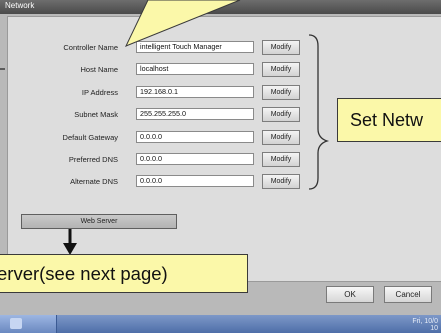  Describe the element at coordinates (182, 23) in the screenshot. I see `pointer-callout` at that location.